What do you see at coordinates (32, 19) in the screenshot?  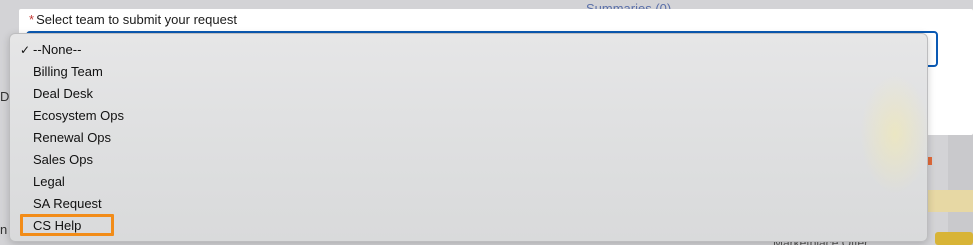 I see `required-marker: *` at bounding box center [32, 19].